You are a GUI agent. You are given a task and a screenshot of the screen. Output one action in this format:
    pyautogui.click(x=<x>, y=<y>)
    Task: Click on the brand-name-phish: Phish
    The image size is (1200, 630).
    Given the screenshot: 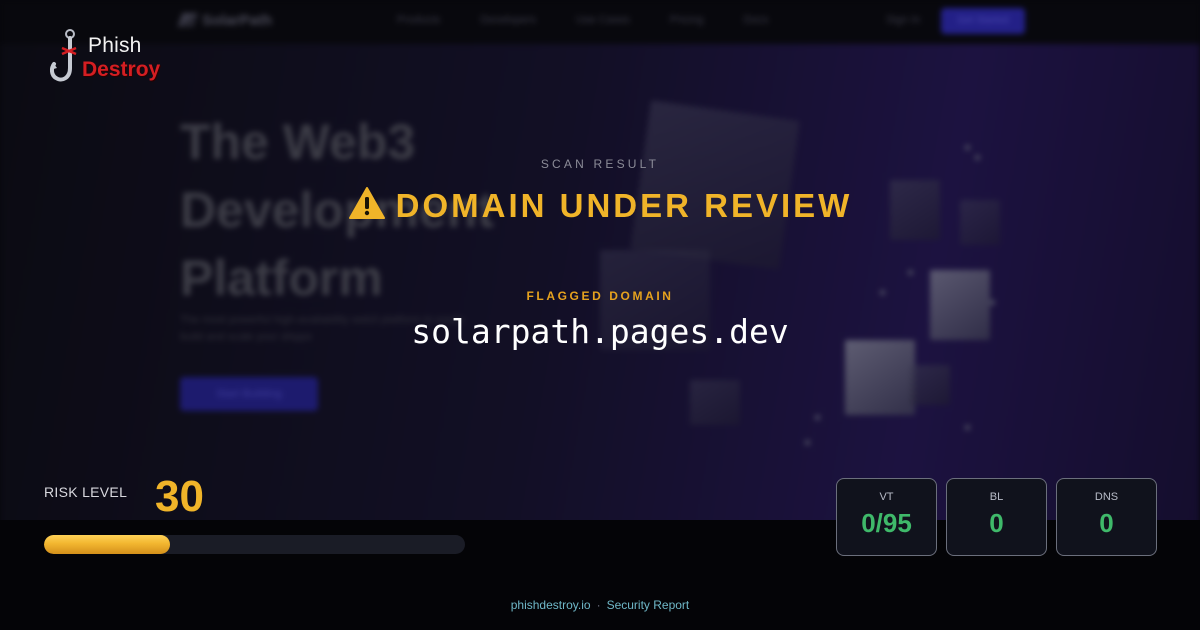 What is the action you would take?
    pyautogui.click(x=115, y=45)
    